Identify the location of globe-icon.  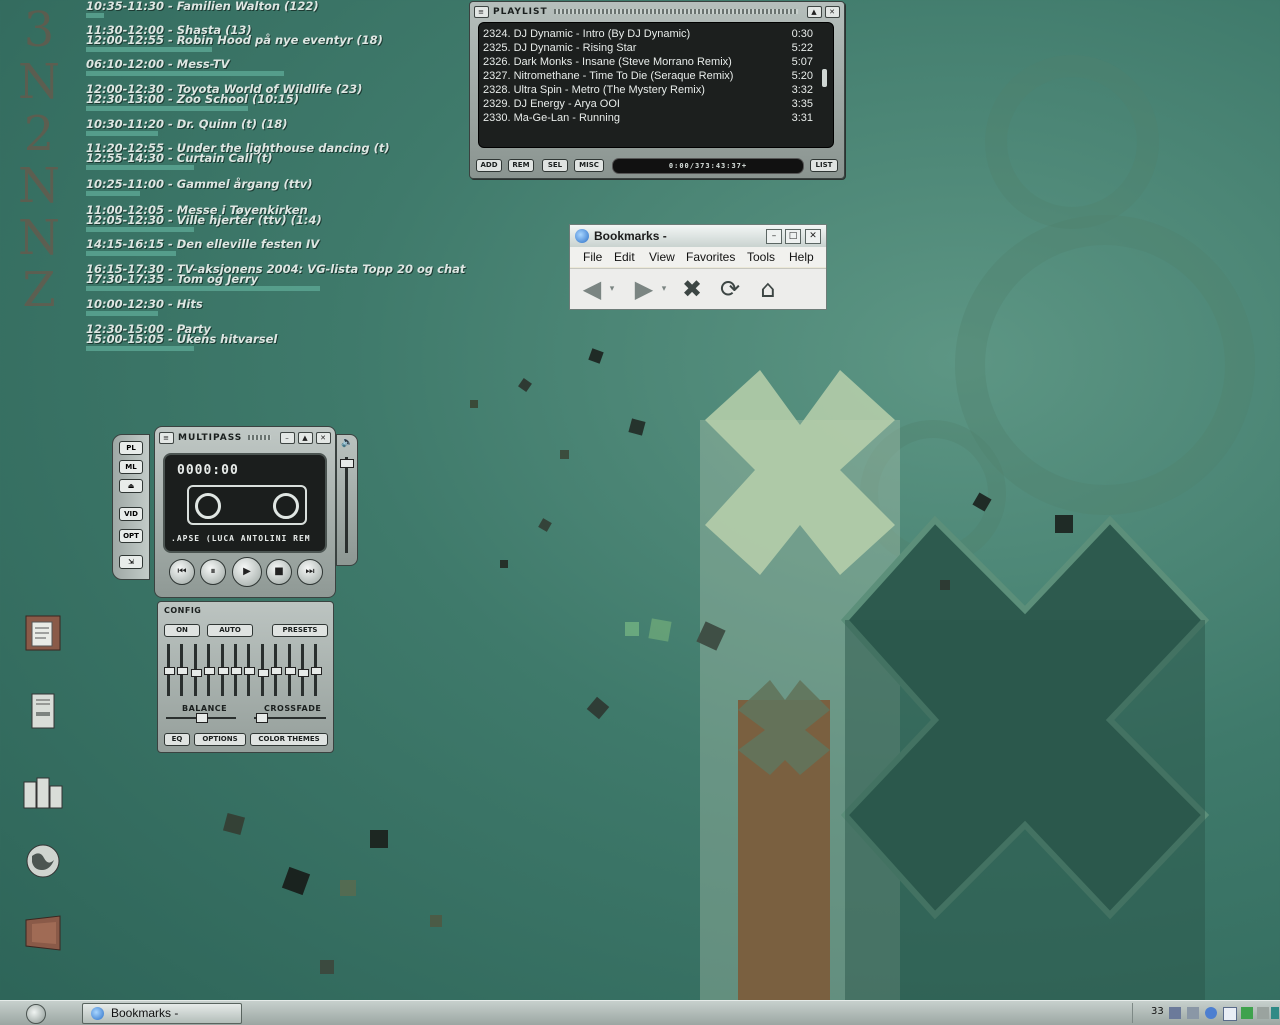
(43, 861).